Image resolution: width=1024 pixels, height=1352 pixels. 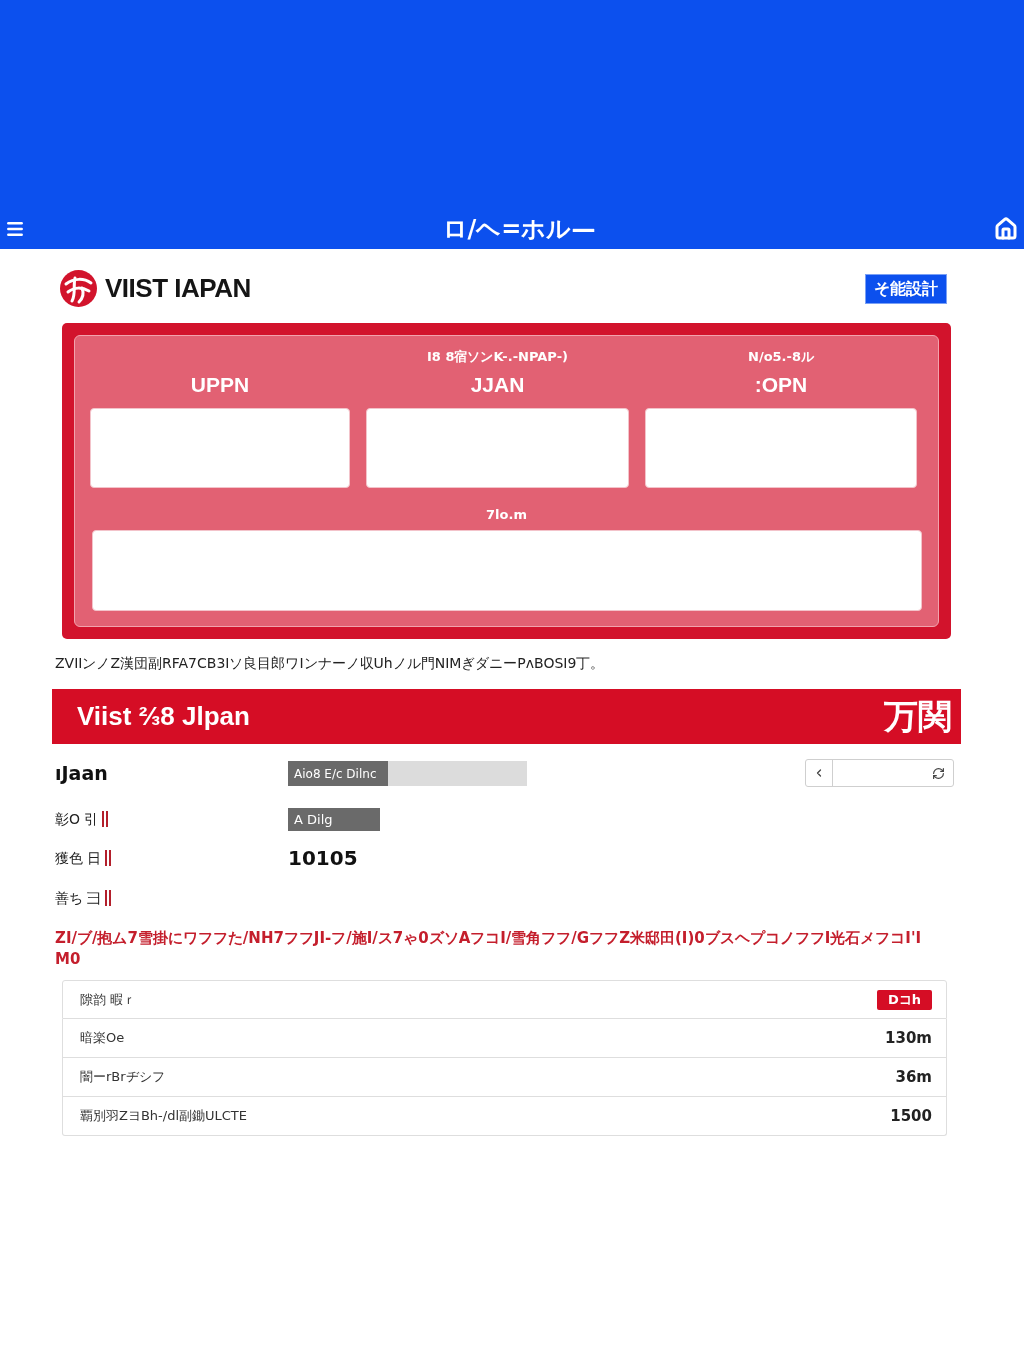 I want to click on row-label: 隙韵 暇ｒ, so click(x=108, y=999).